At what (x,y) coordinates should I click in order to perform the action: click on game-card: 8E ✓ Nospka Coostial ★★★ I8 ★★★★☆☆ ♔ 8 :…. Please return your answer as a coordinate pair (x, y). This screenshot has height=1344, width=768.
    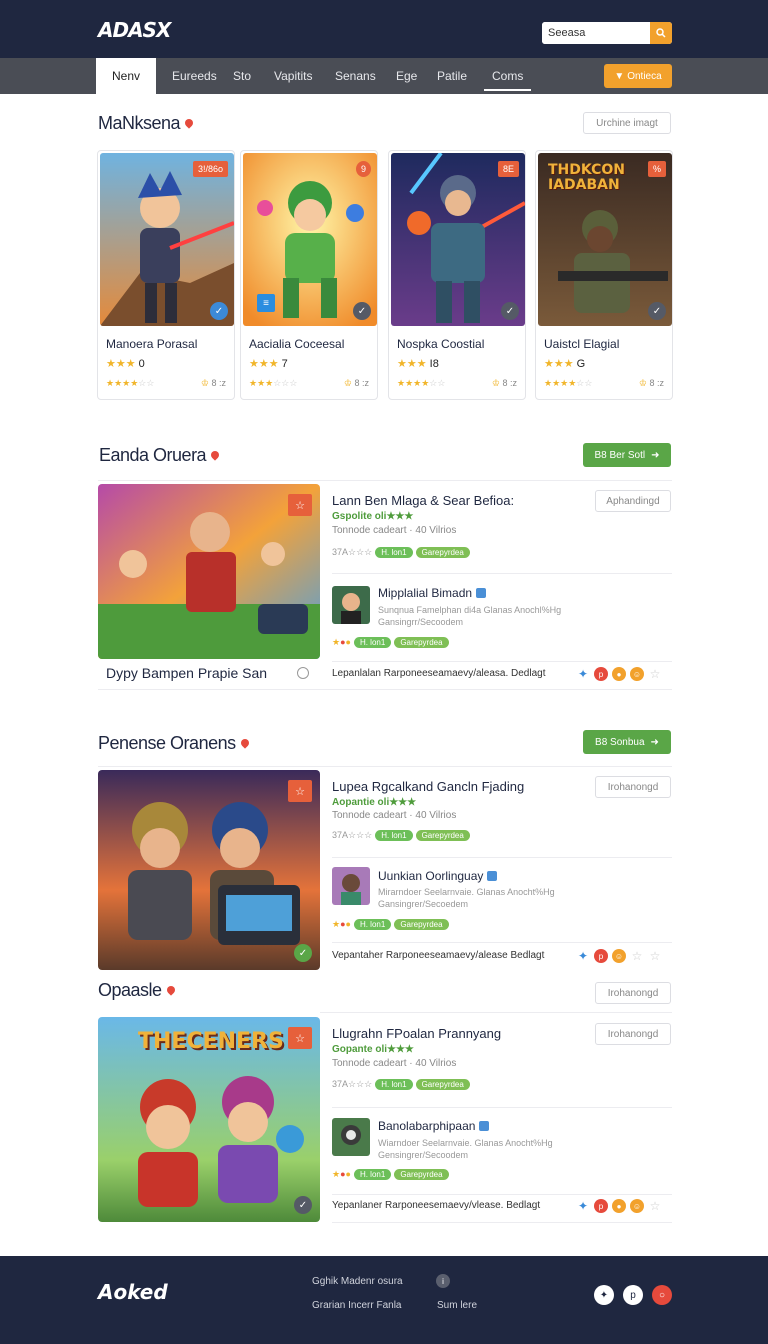
    Looking at the image, I should click on (457, 275).